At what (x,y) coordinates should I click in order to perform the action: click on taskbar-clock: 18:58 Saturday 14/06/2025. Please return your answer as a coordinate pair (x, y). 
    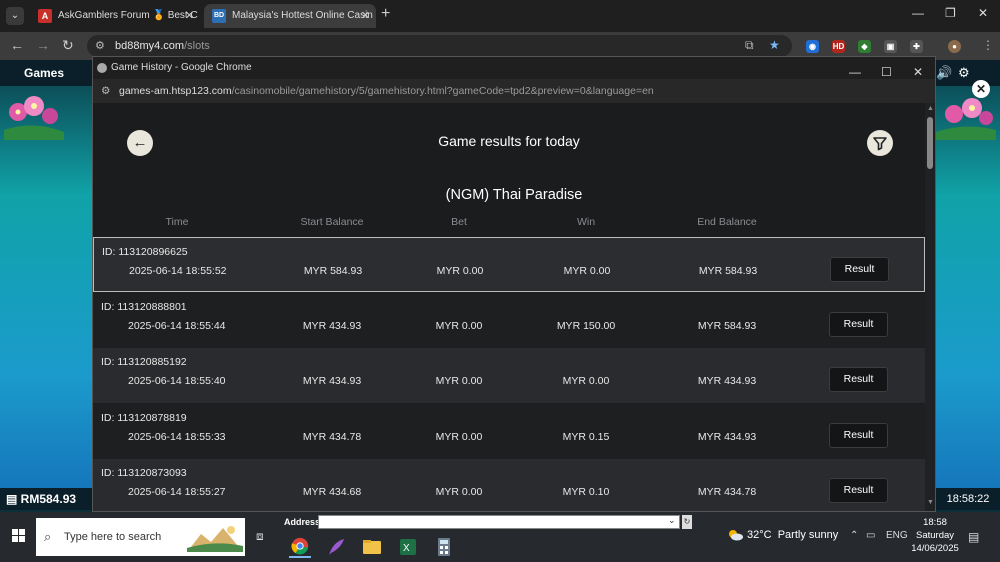
    Looking at the image, I should click on (935, 535).